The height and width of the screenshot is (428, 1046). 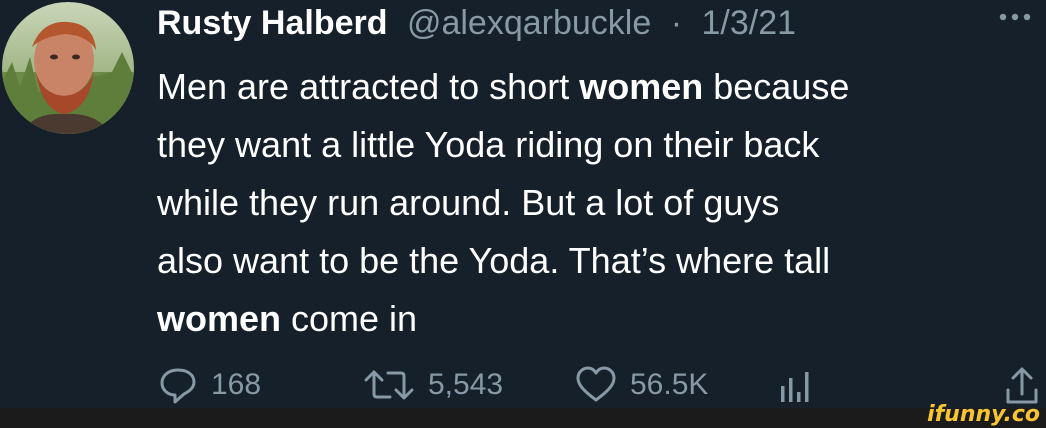 I want to click on retweet-icon, so click(x=389, y=385).